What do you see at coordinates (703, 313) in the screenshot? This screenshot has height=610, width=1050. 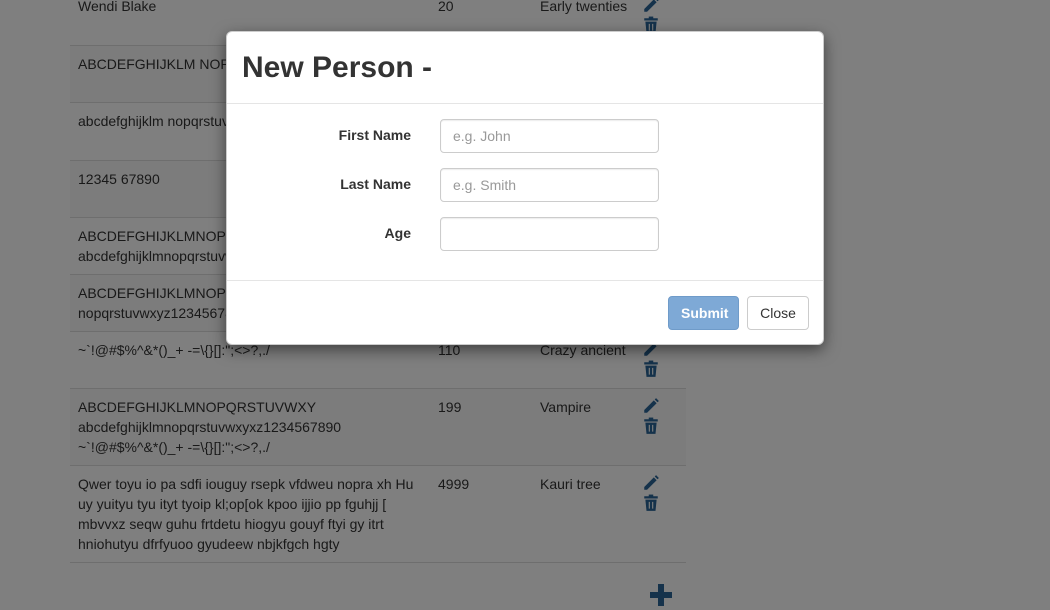 I see `submit-button: Submit` at bounding box center [703, 313].